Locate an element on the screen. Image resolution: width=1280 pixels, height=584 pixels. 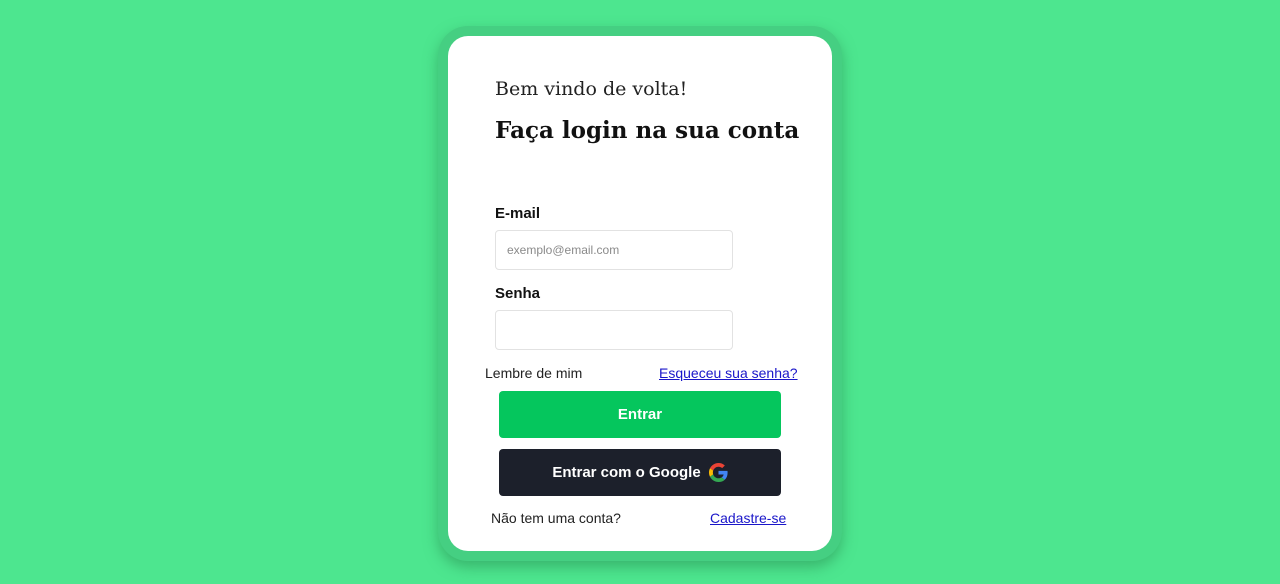
greeting-text: Bem vindo de volta! is located at coordinates (591, 89).